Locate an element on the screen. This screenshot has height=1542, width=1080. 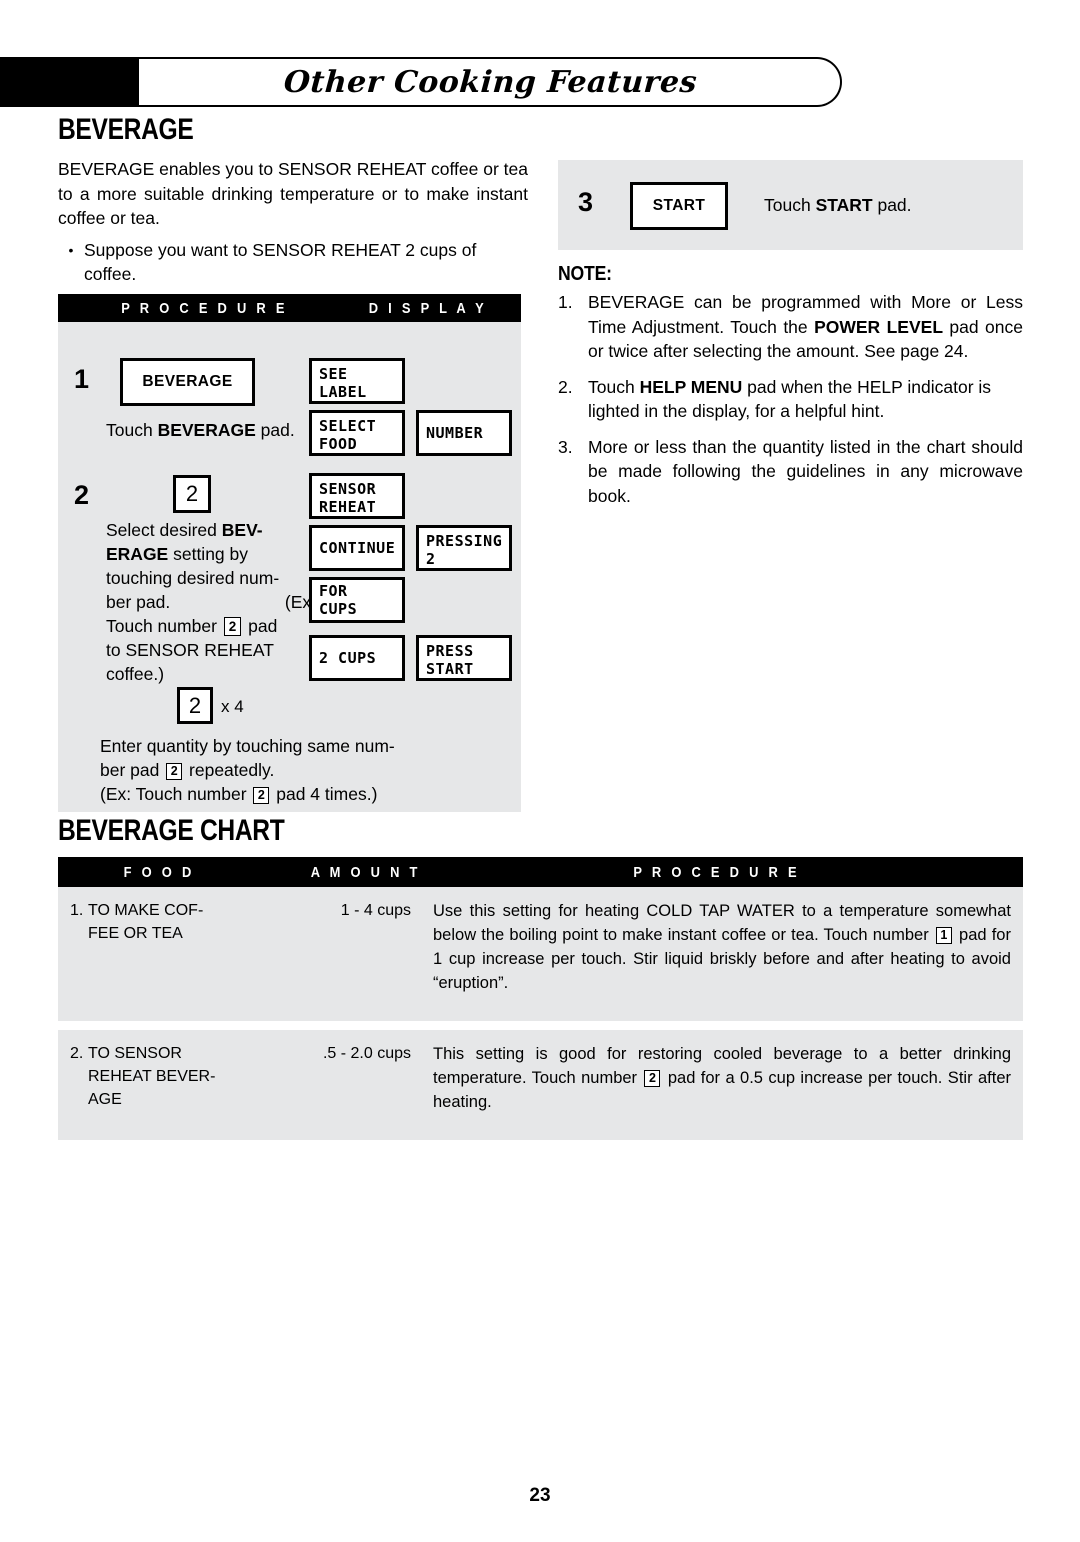
step-2-line2-b: setting by is located at coordinates (208, 554).